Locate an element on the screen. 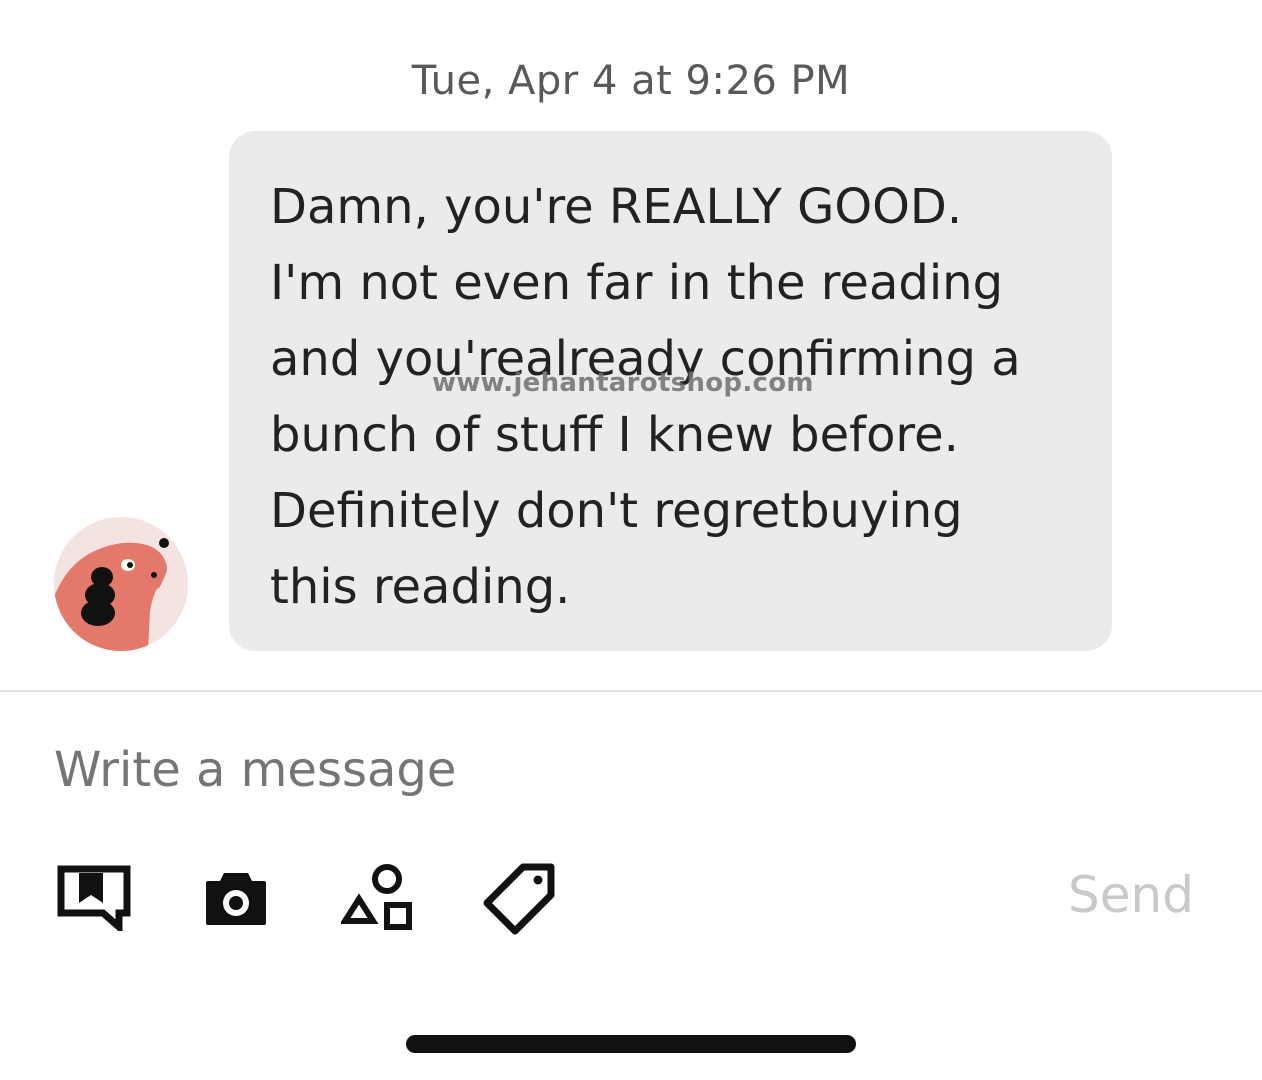 Image resolution: width=1262 pixels, height=1080 pixels. home-indicator is located at coordinates (631, 1044).